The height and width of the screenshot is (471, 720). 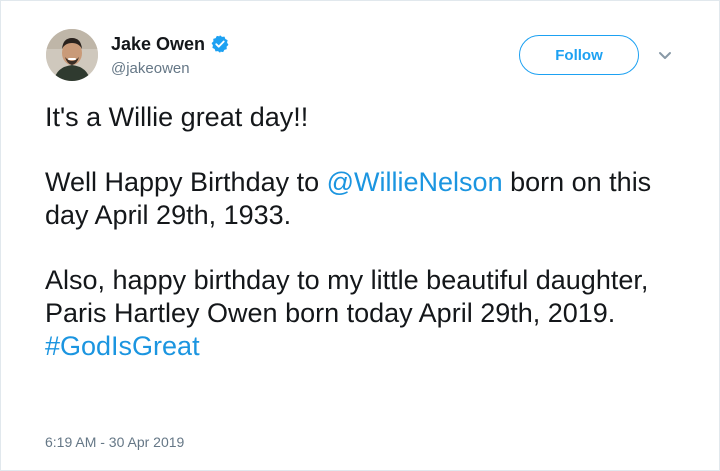 What do you see at coordinates (665, 55) in the screenshot?
I see `chevron-down-icon` at bounding box center [665, 55].